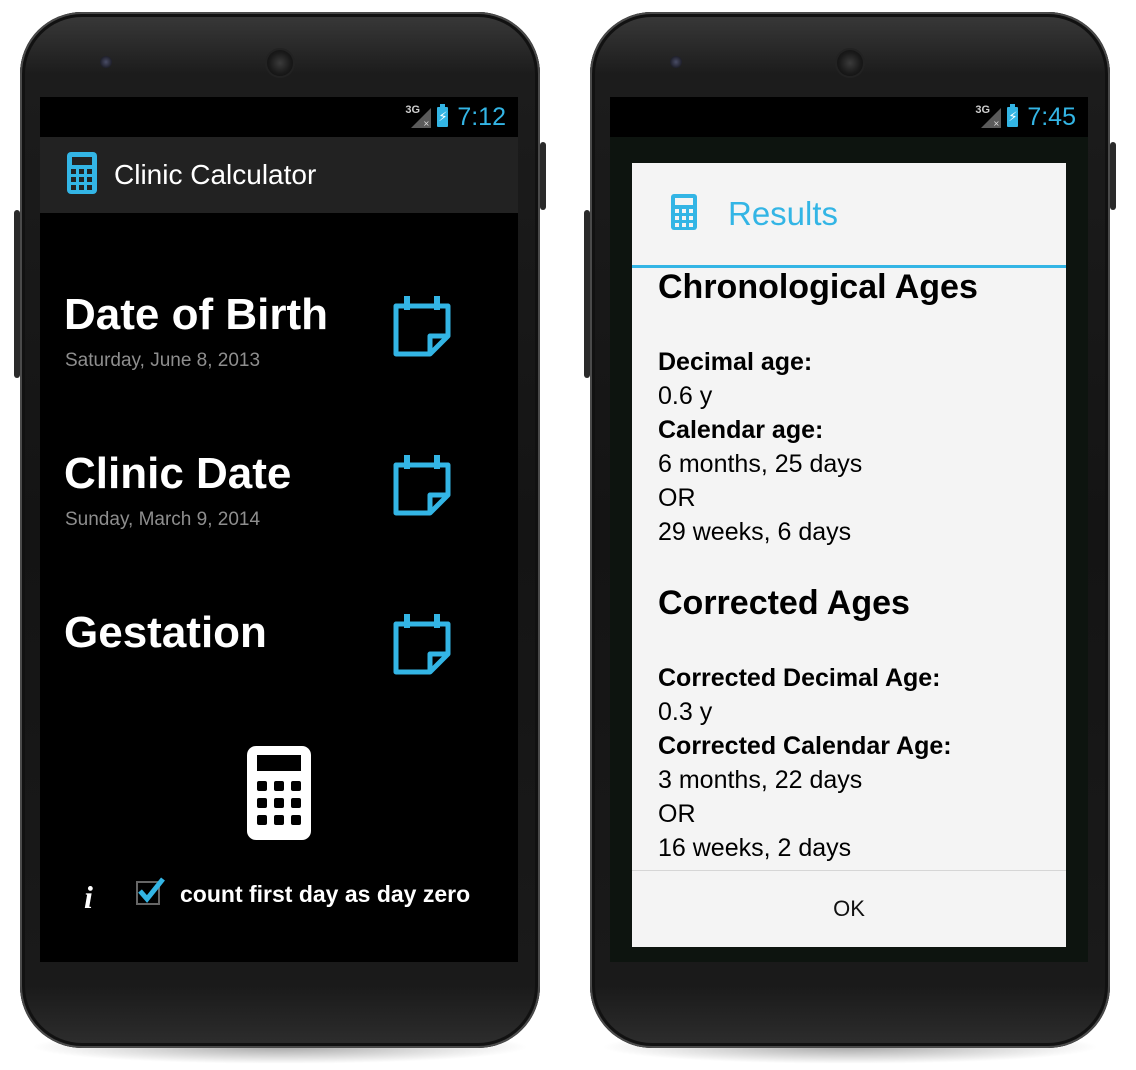 The image size is (1136, 1070). I want to click on checkbox-label: count first day as day zero, so click(325, 894).